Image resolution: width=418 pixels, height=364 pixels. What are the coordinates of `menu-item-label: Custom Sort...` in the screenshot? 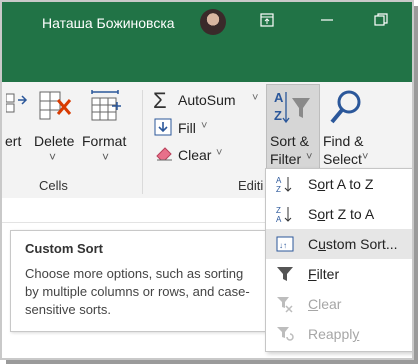 It's located at (353, 244).